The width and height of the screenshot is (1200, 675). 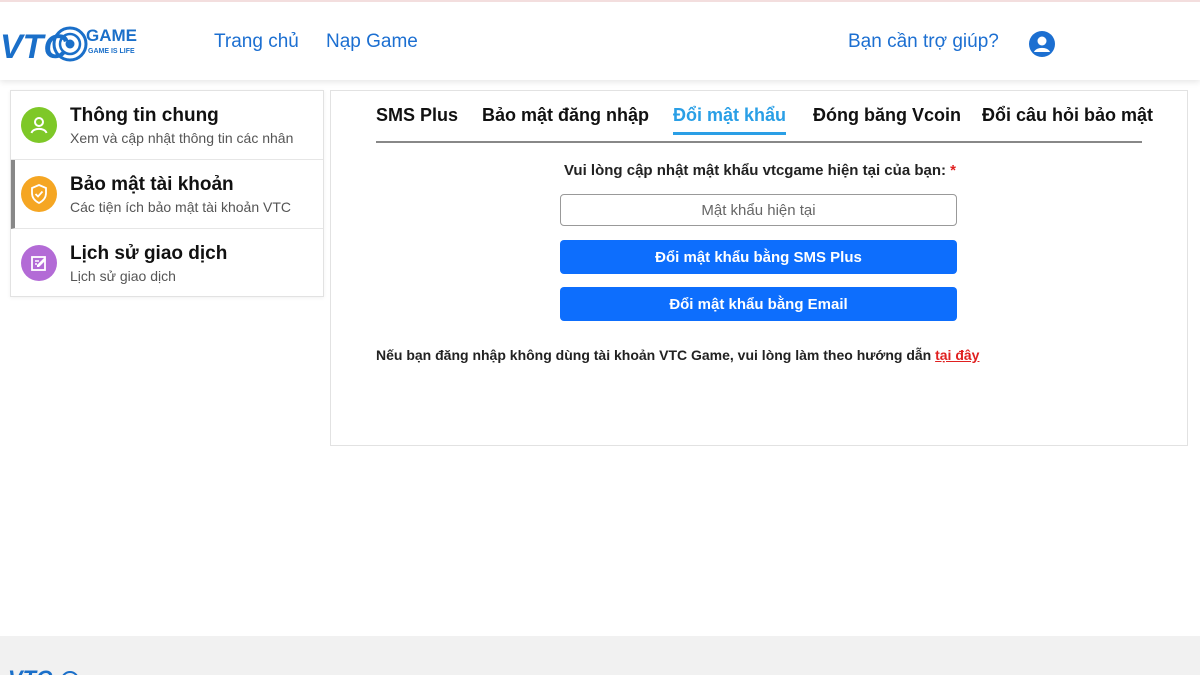 What do you see at coordinates (39, 194) in the screenshot?
I see `shield-check-icon` at bounding box center [39, 194].